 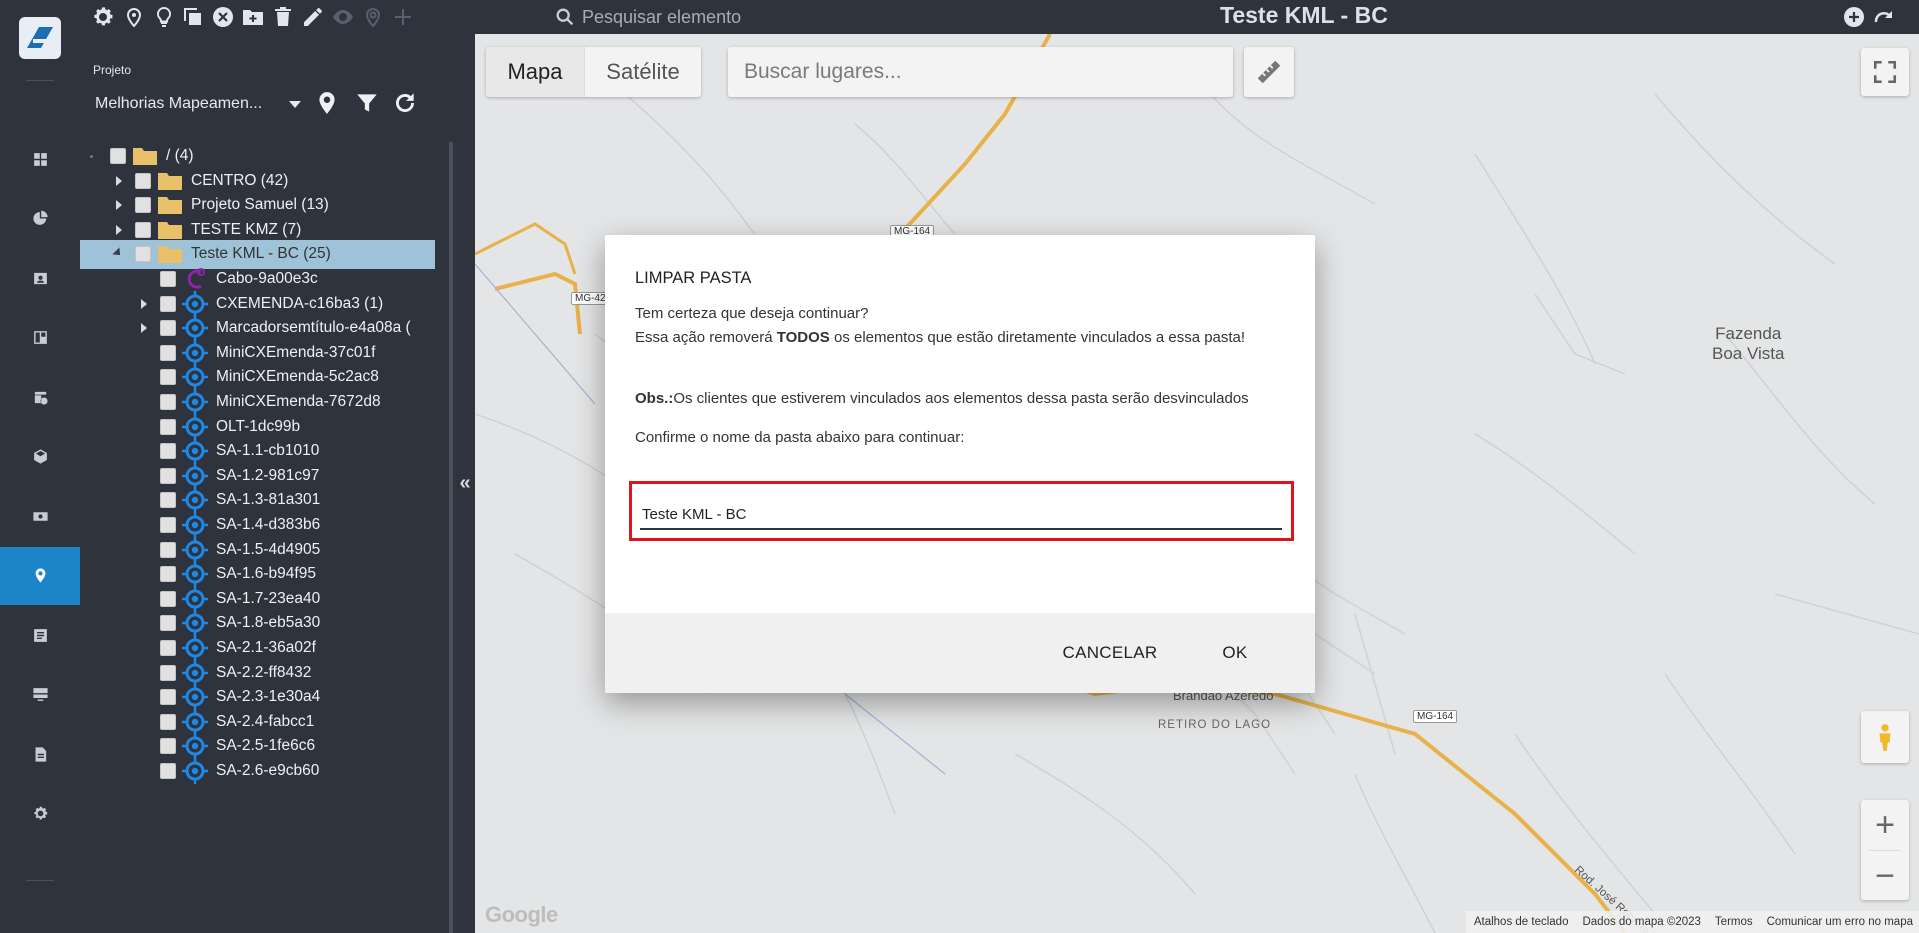 I want to click on cancel-button: CANCELAR, so click(x=1110, y=653).